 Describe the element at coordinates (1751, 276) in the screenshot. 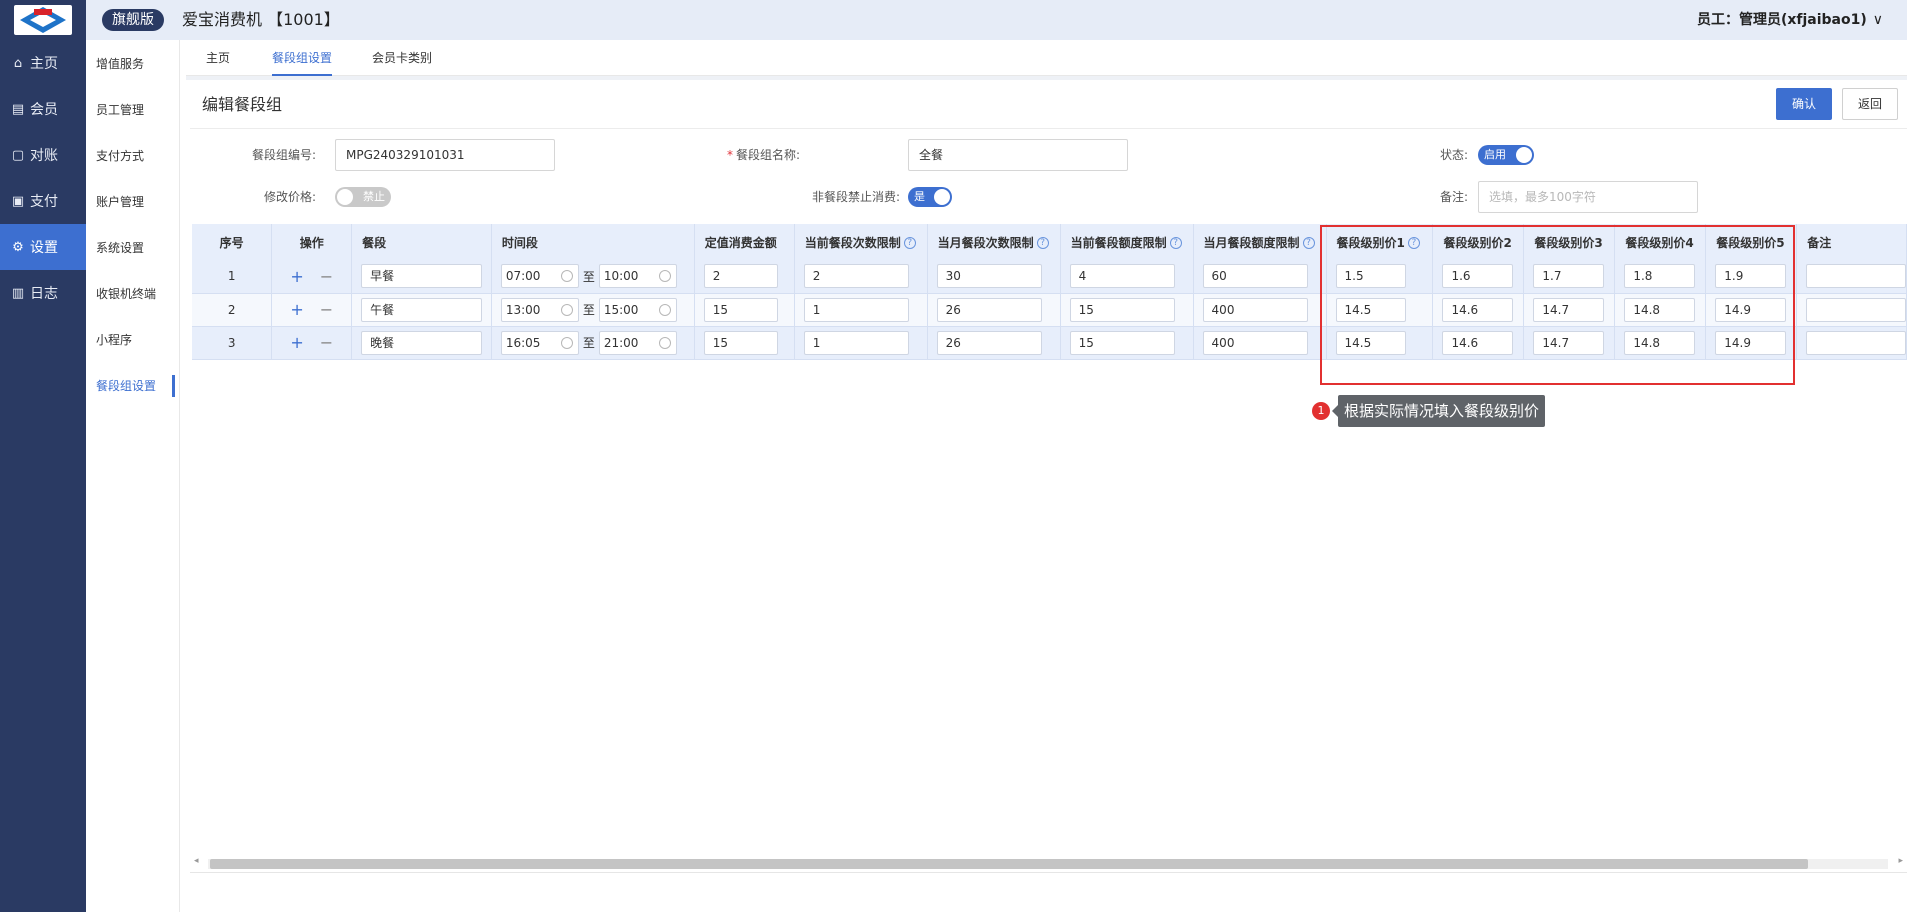

I see `price5-input: 1.9` at that location.